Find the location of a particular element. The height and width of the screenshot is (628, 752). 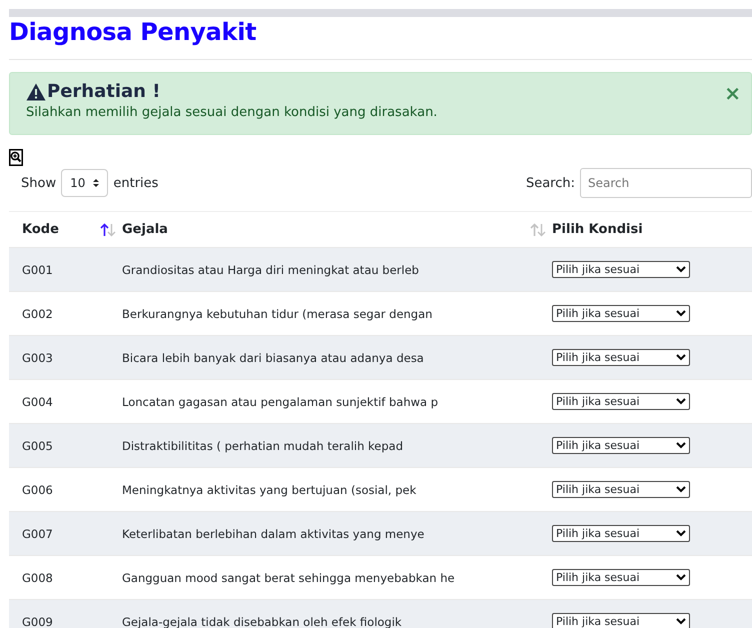

search-label: Search: is located at coordinates (550, 183).